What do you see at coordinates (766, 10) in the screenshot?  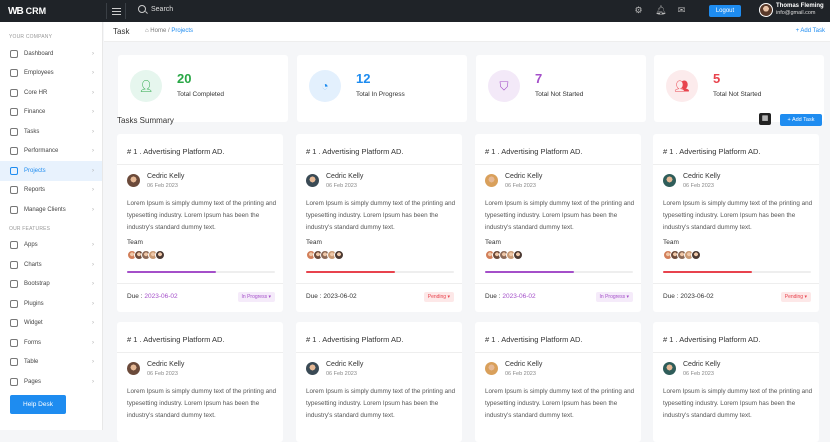 I see `user-avatar` at bounding box center [766, 10].